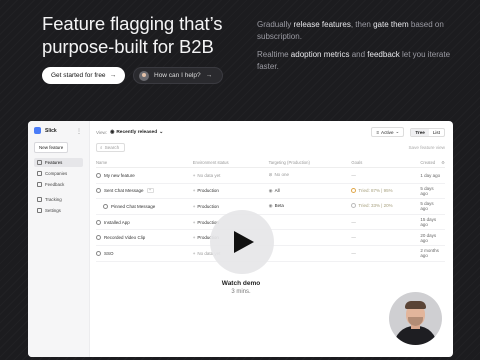 The width and height of the screenshot is (480, 360). What do you see at coordinates (58, 162) in the screenshot?
I see `sidebar-item-features: Features` at bounding box center [58, 162].